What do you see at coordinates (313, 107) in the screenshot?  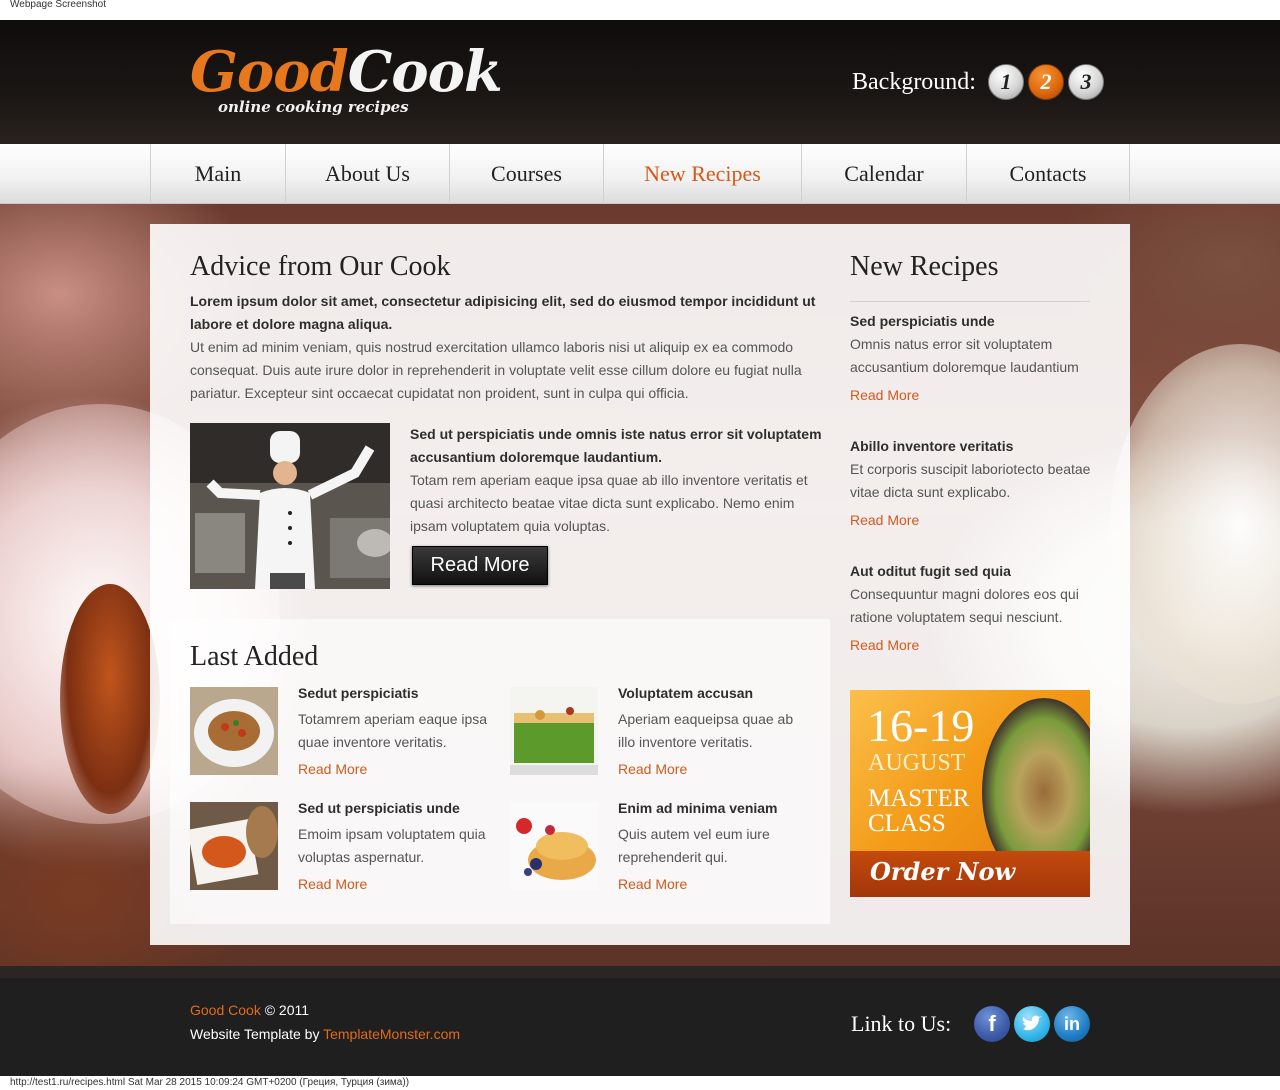 I see `logo-tagline: online cooking recipes` at bounding box center [313, 107].